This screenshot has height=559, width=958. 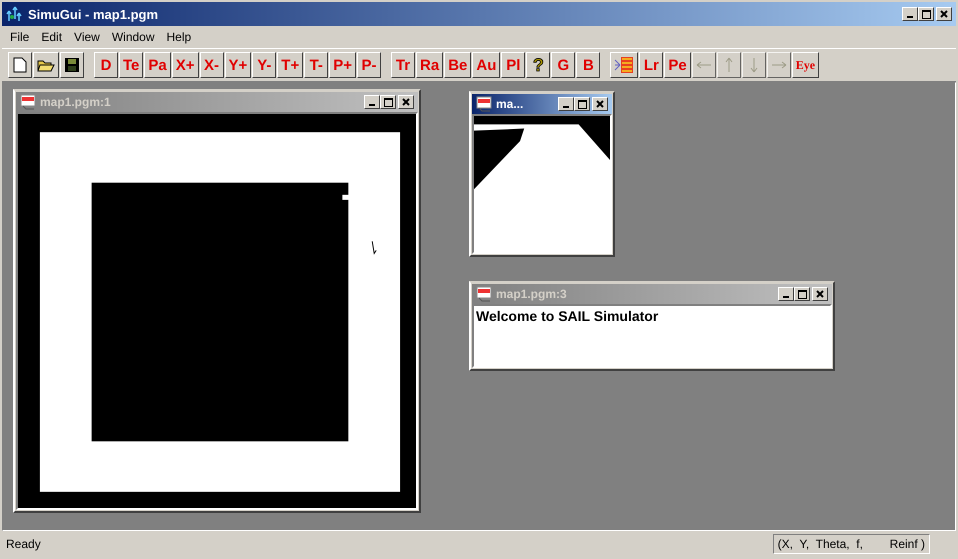 What do you see at coordinates (513, 65) in the screenshot?
I see `toolbar-button: Pl` at bounding box center [513, 65].